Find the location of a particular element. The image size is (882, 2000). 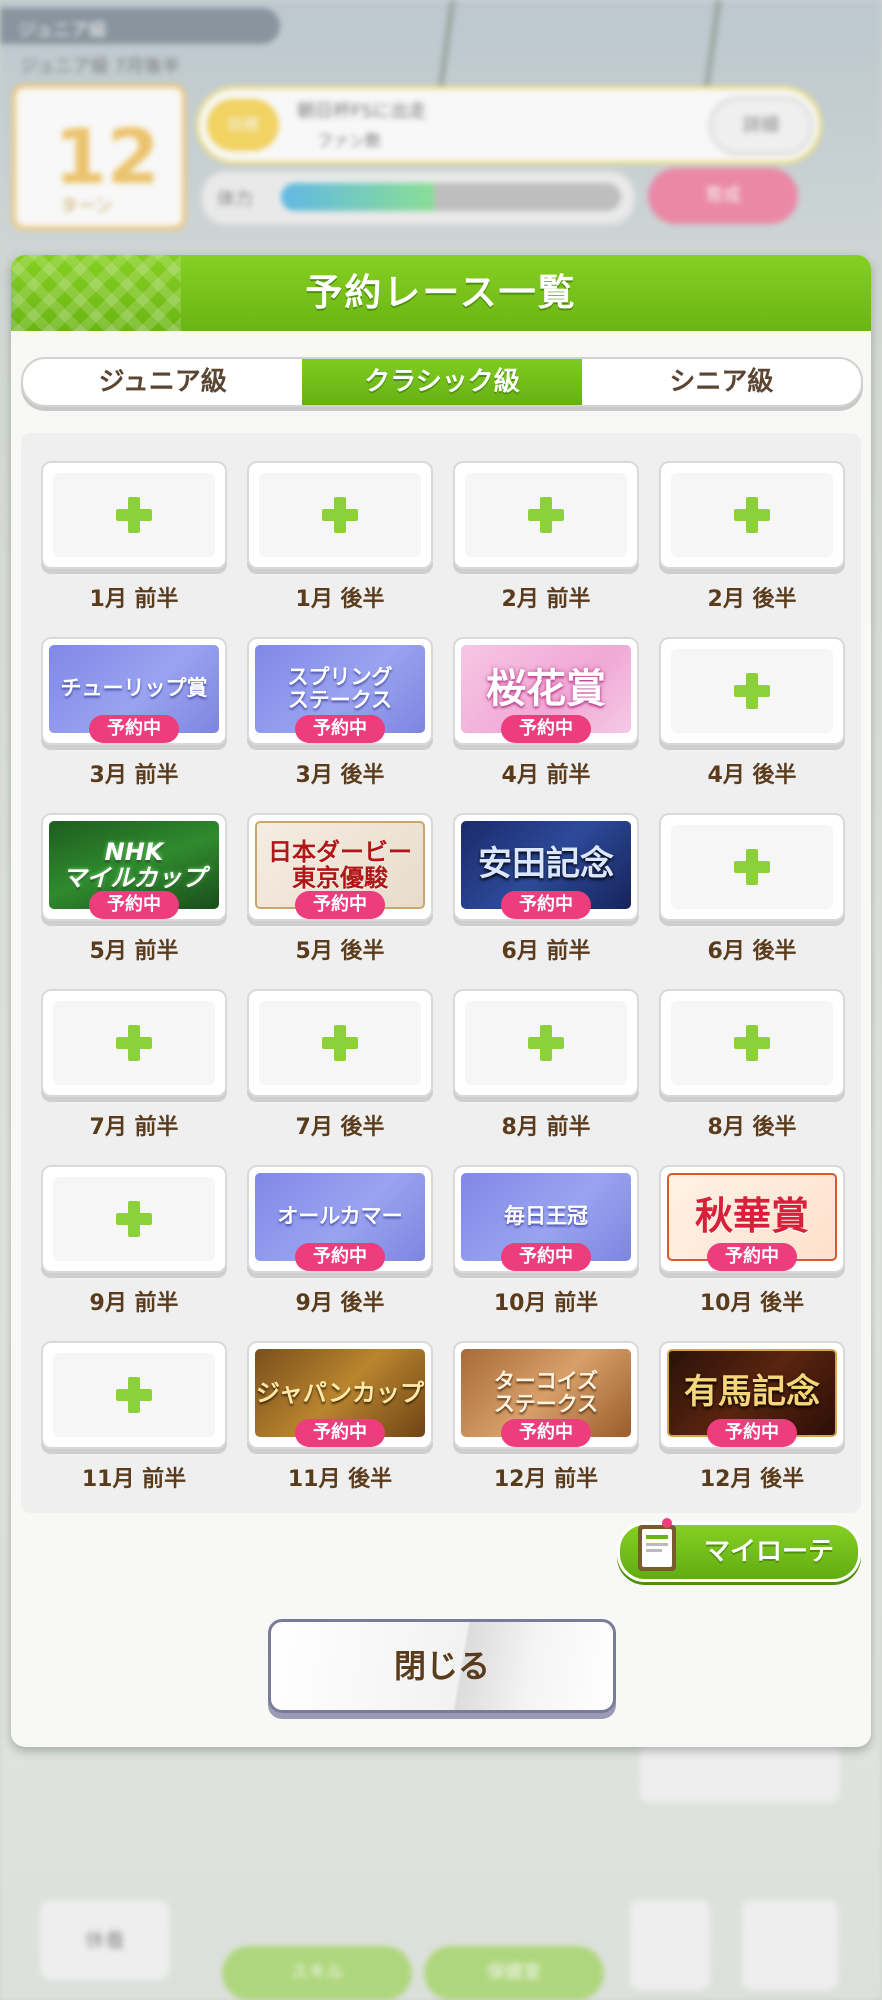

race-name: 秋華賞 is located at coordinates (751, 1216).